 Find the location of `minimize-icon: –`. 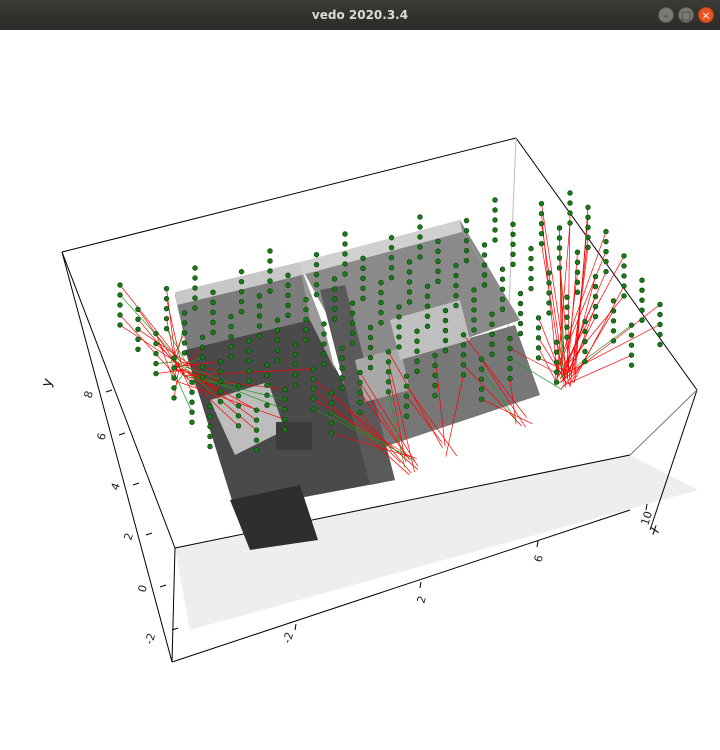

minimize-icon: – is located at coordinates (666, 15).